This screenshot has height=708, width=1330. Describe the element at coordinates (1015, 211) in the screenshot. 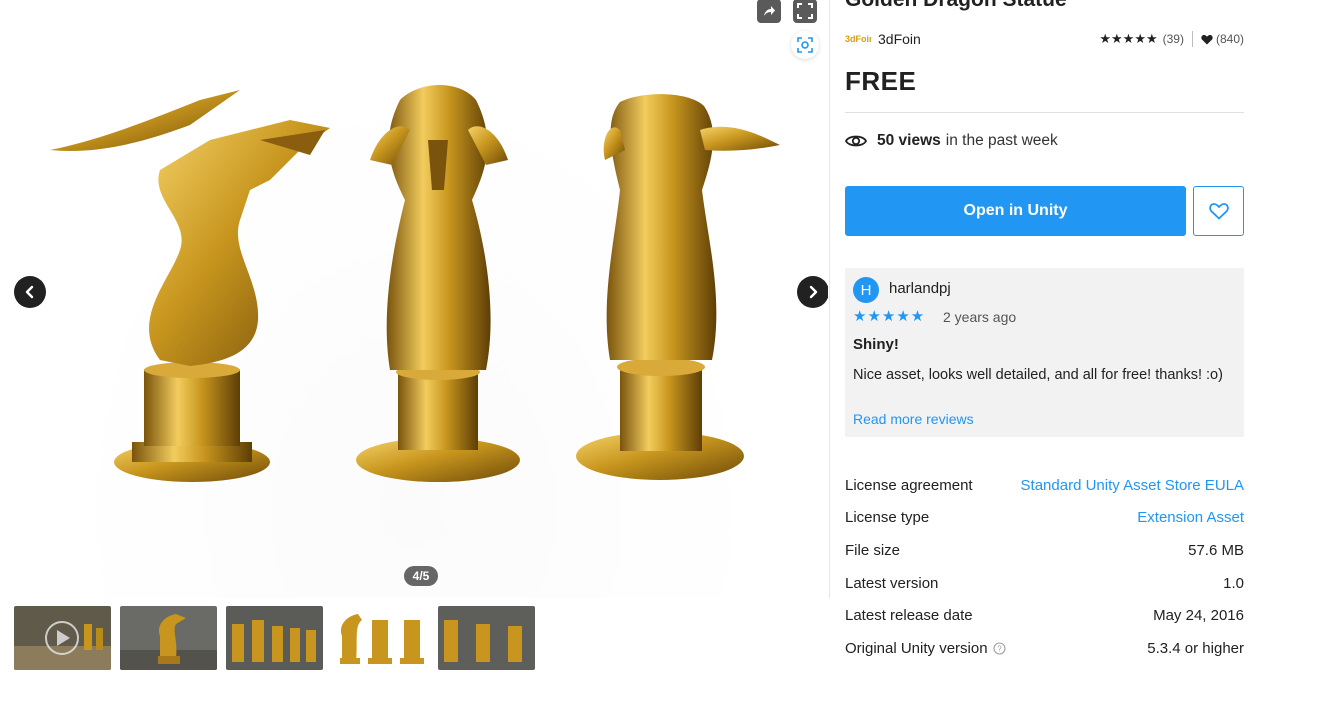

I see `open-in-unity-button: Open in Unity` at that location.